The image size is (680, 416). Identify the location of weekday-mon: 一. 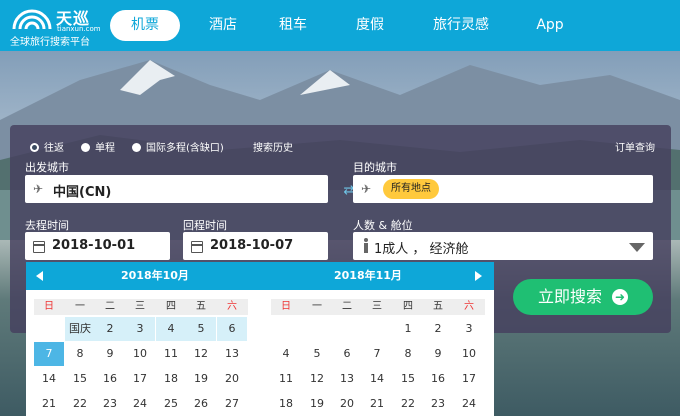
(317, 306).